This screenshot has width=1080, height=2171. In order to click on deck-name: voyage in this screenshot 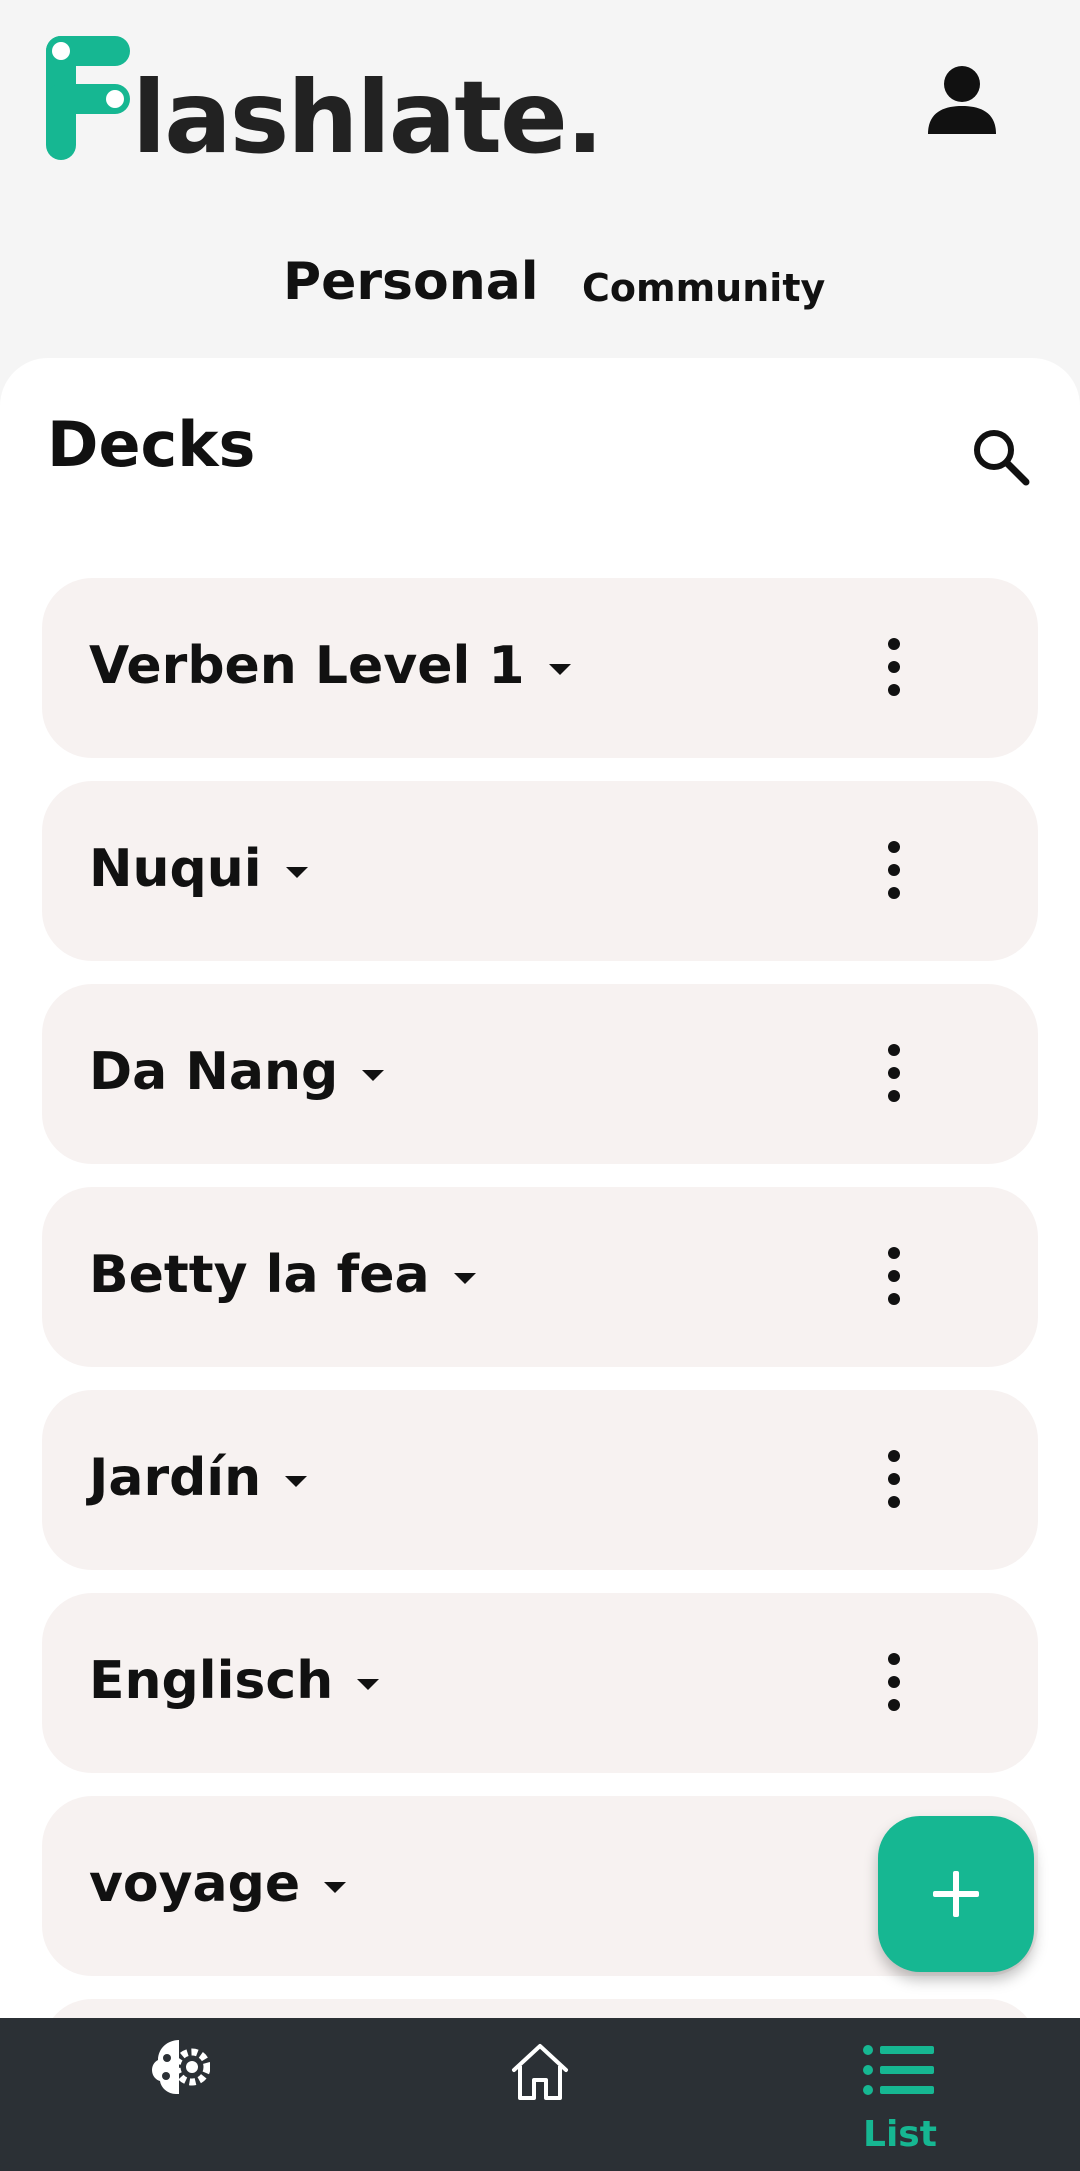, I will do `click(218, 1884)`.